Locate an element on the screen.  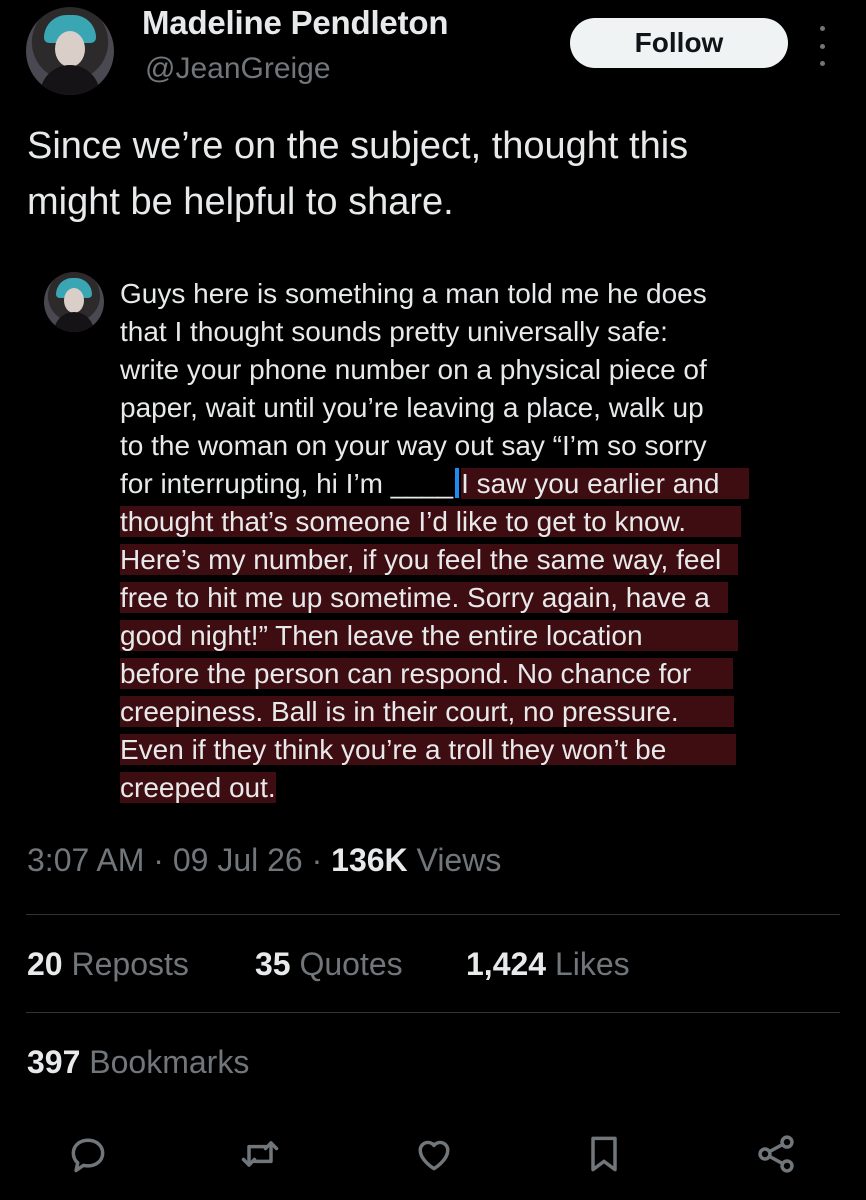
follow-button: Follow is located at coordinates (679, 43).